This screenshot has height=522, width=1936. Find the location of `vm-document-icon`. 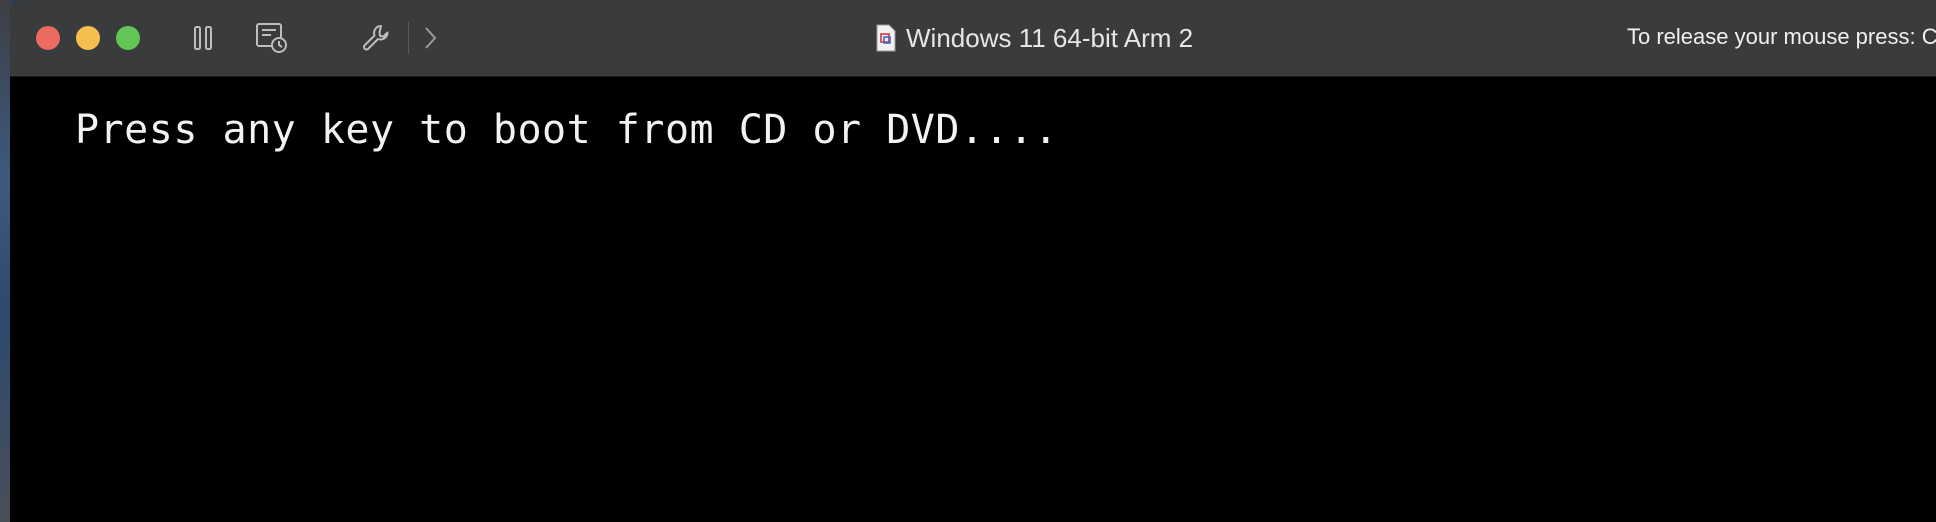

vm-document-icon is located at coordinates (886, 38).